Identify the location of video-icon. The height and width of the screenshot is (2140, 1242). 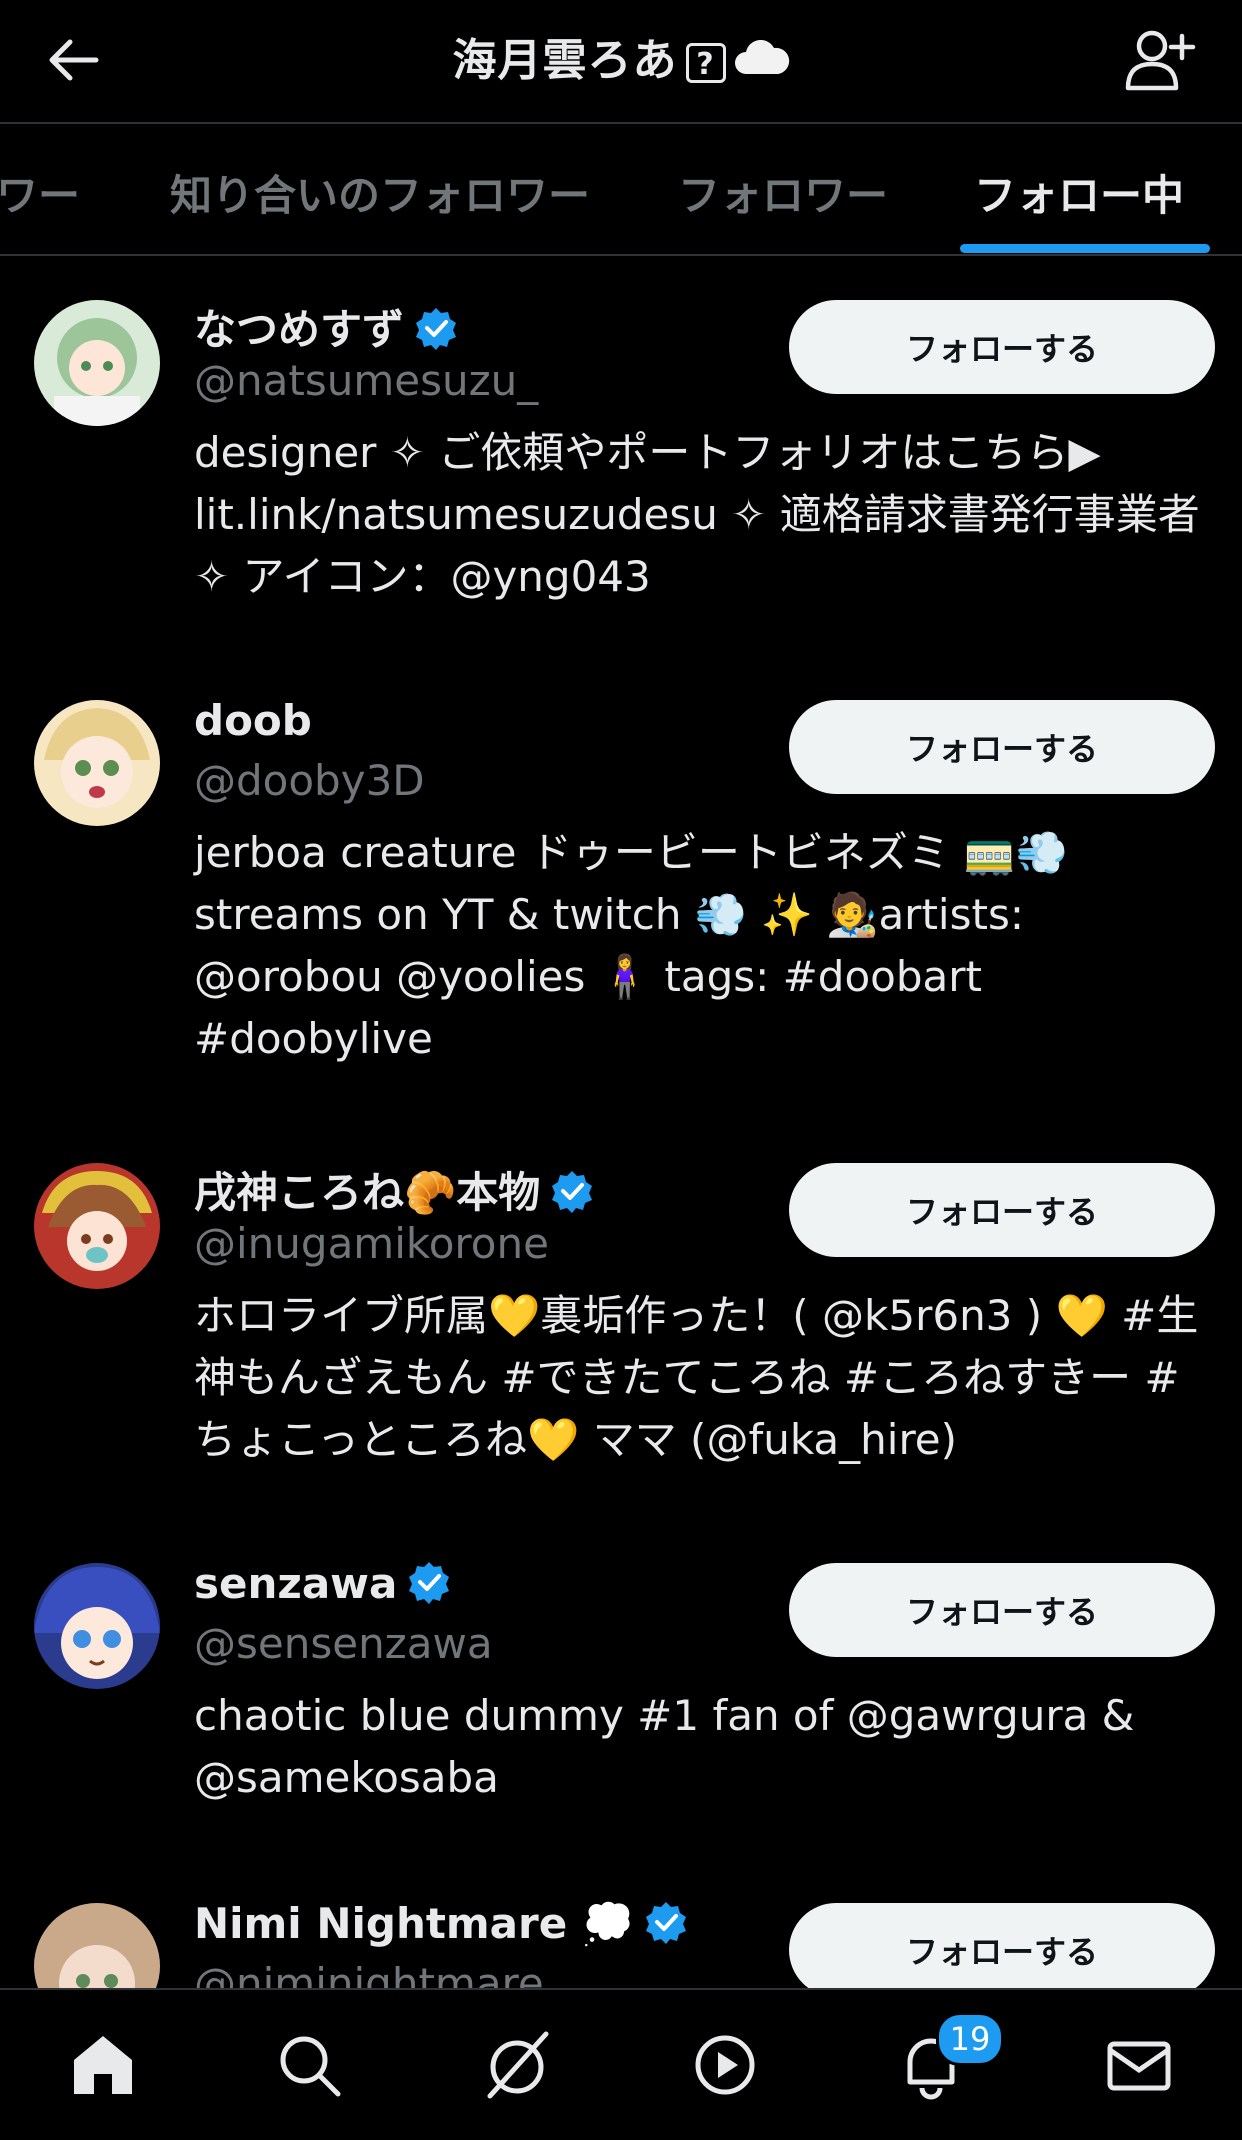
(725, 2065).